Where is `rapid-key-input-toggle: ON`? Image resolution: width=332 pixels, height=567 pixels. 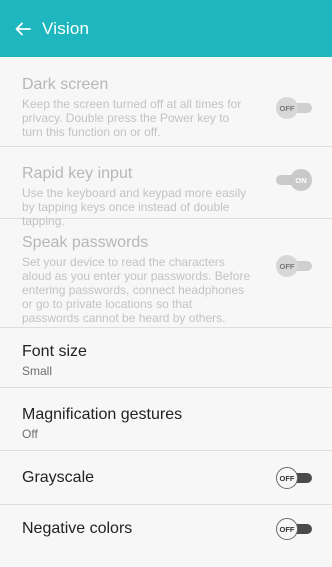 rapid-key-input-toggle: ON is located at coordinates (294, 180).